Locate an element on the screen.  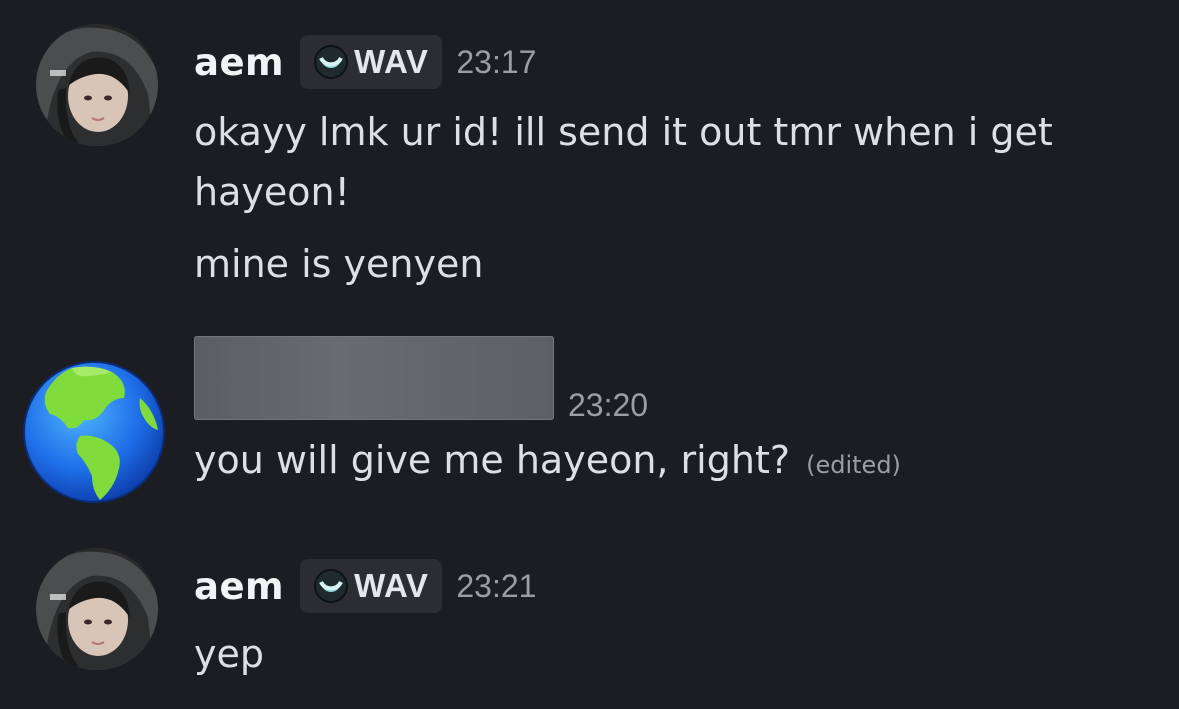
message-body: you will give me hayeon, right? is located at coordinates (492, 460).